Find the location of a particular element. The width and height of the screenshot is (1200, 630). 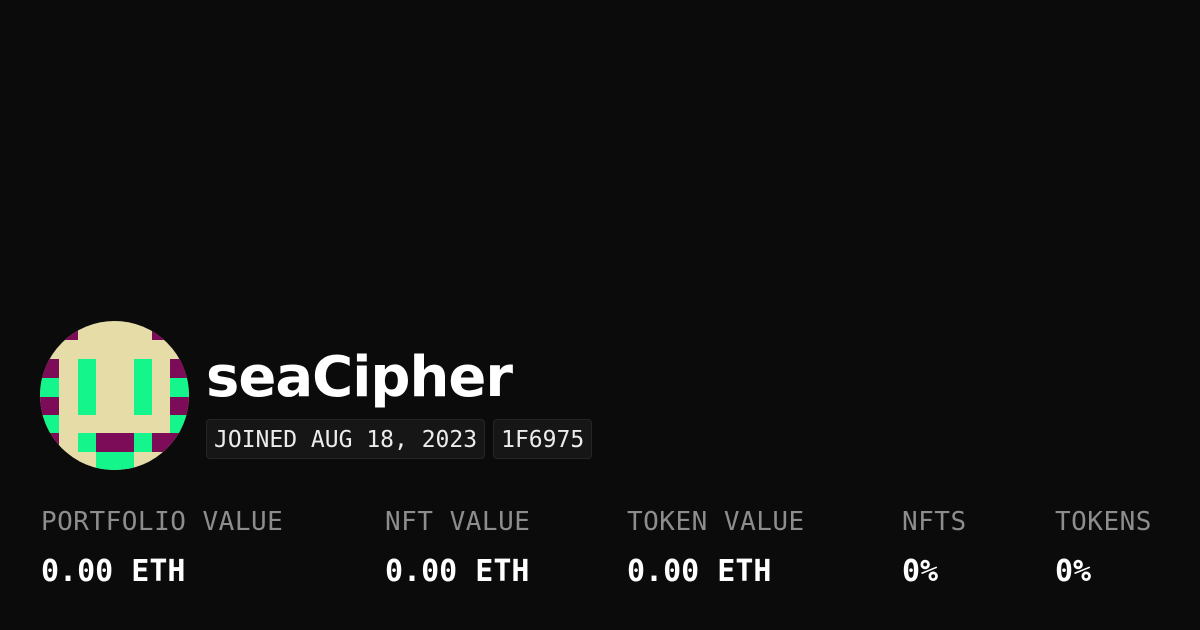

profile-badges: JOINED AUG 18, 2023 1F6975 is located at coordinates (399, 439).